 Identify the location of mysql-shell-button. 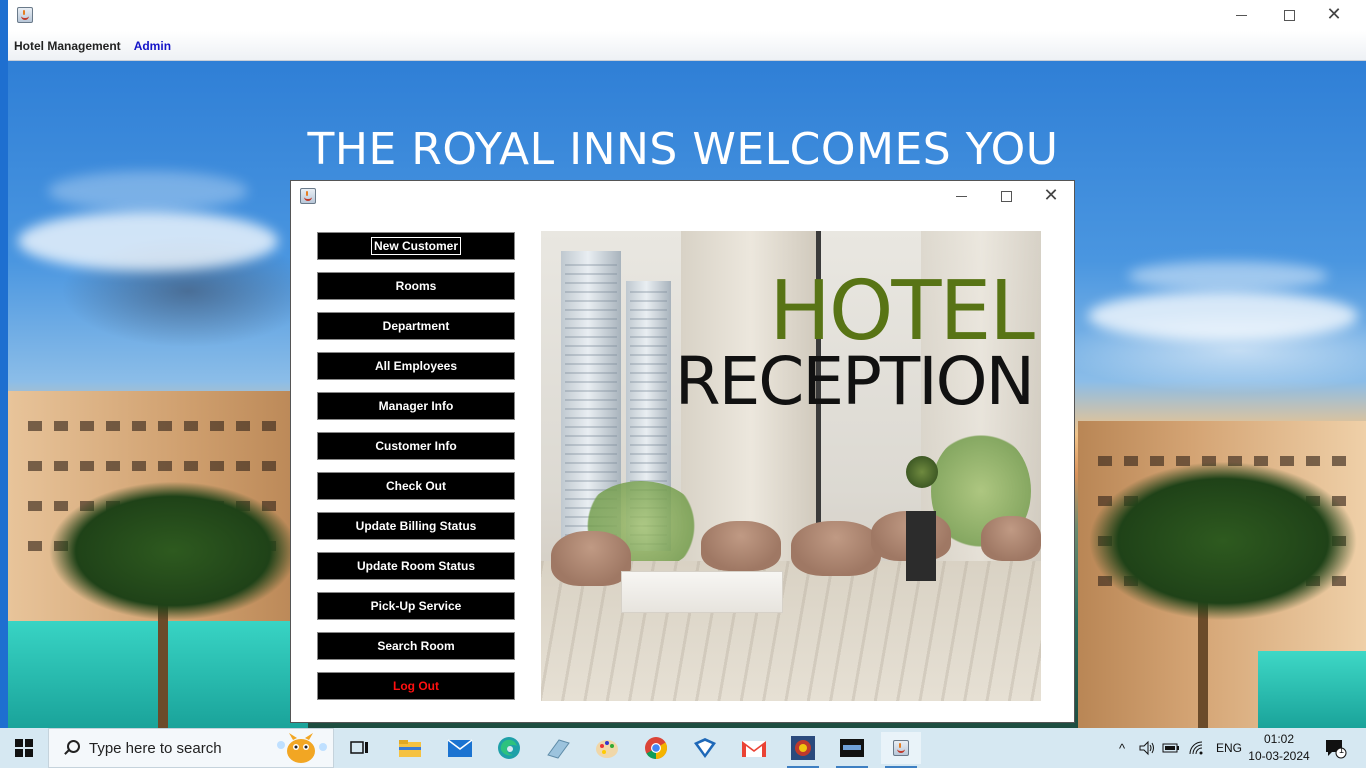
(852, 750).